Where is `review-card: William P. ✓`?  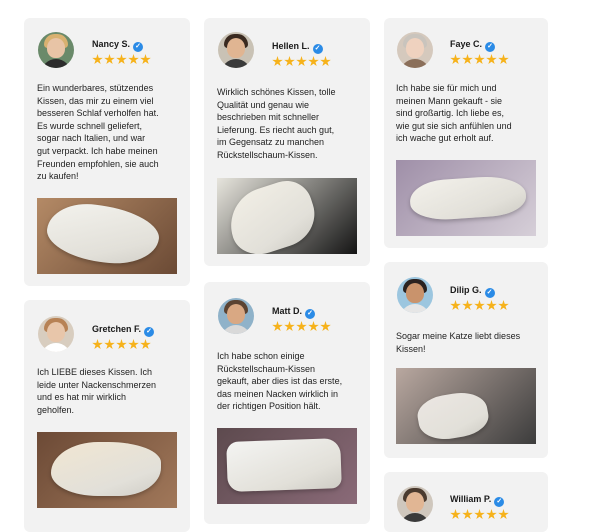 review-card: William P. ✓ is located at coordinates (466, 502).